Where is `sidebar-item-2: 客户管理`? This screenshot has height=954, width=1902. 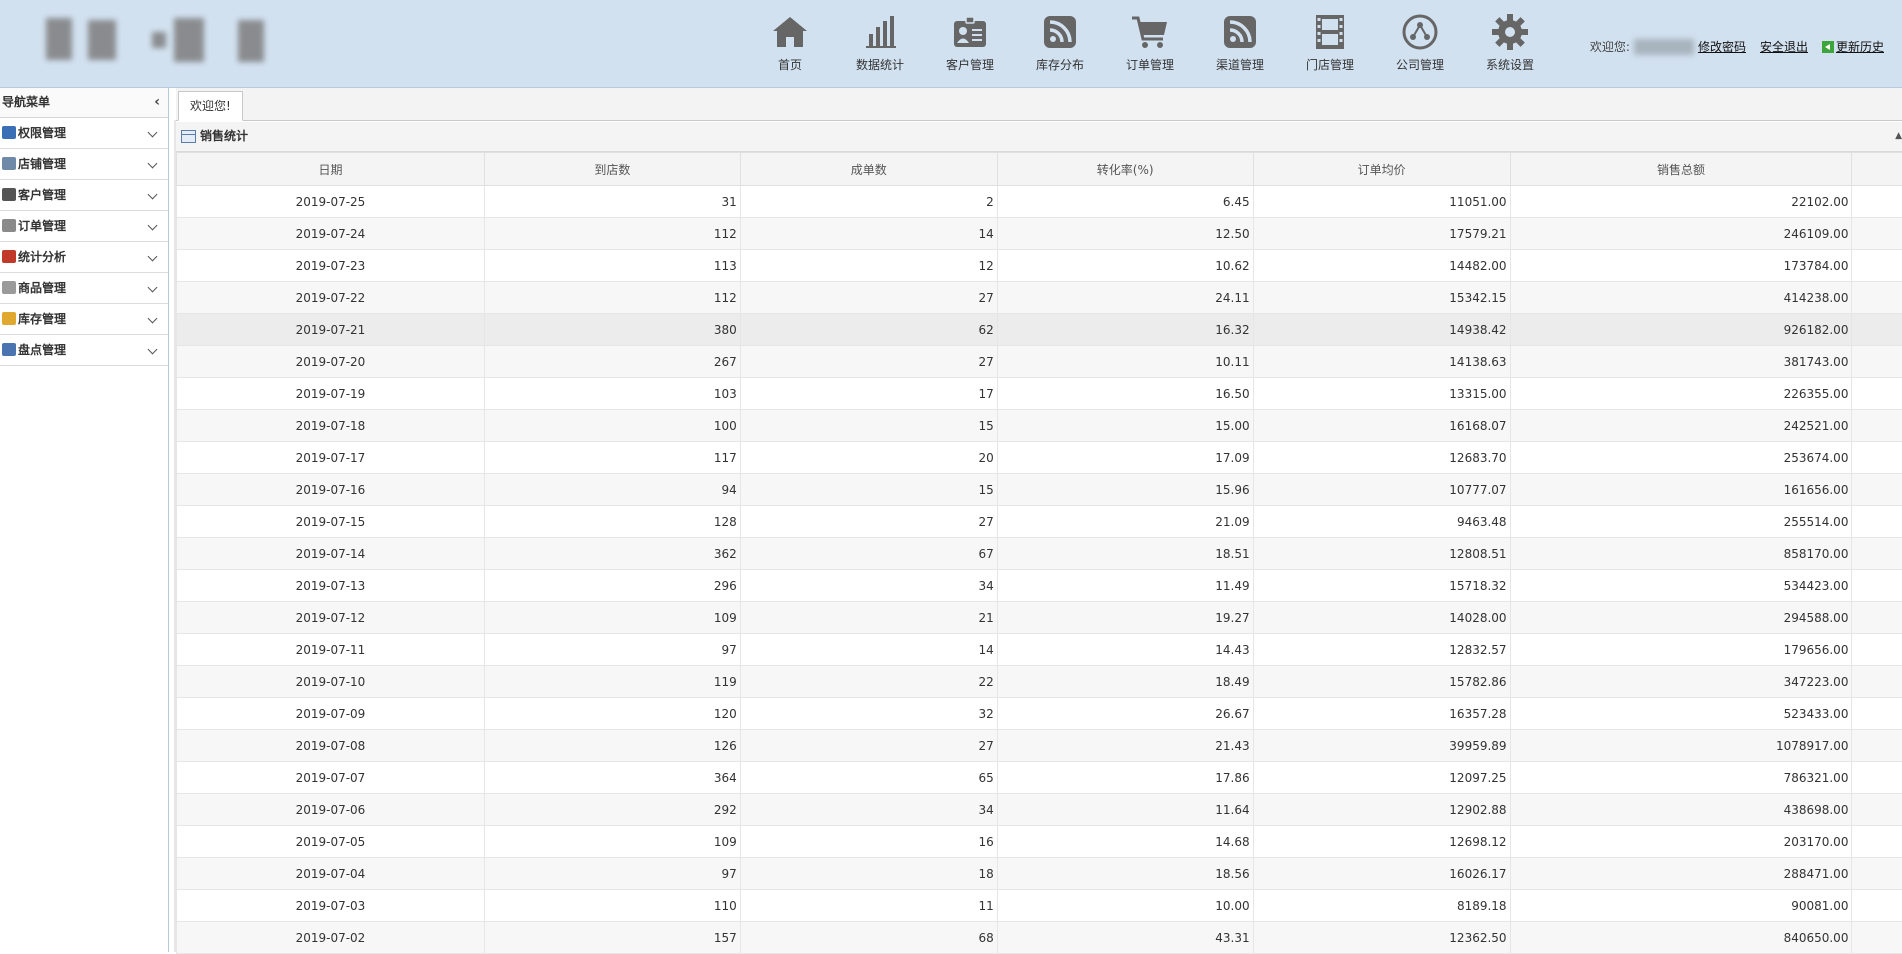
sidebar-item-2: 客户管理 is located at coordinates (84, 195).